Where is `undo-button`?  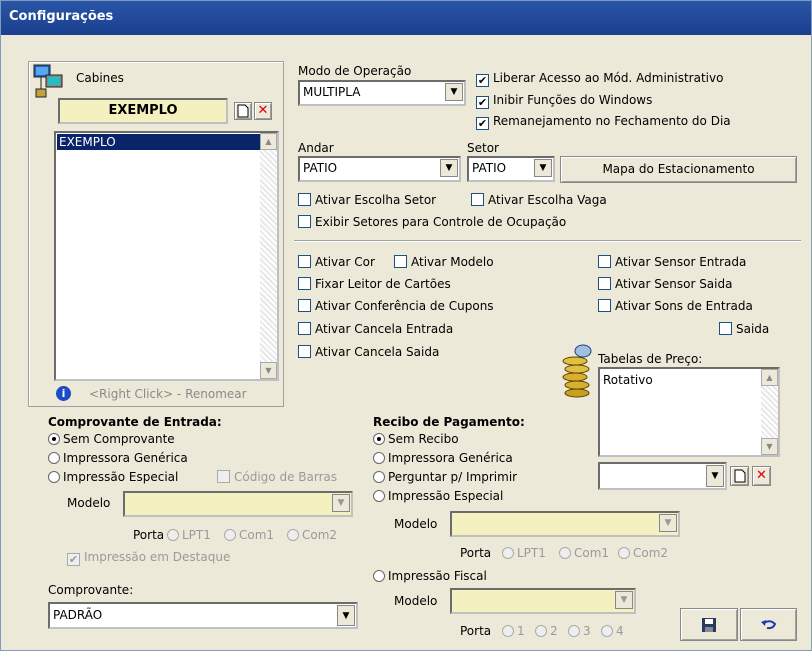
undo-button is located at coordinates (768, 624).